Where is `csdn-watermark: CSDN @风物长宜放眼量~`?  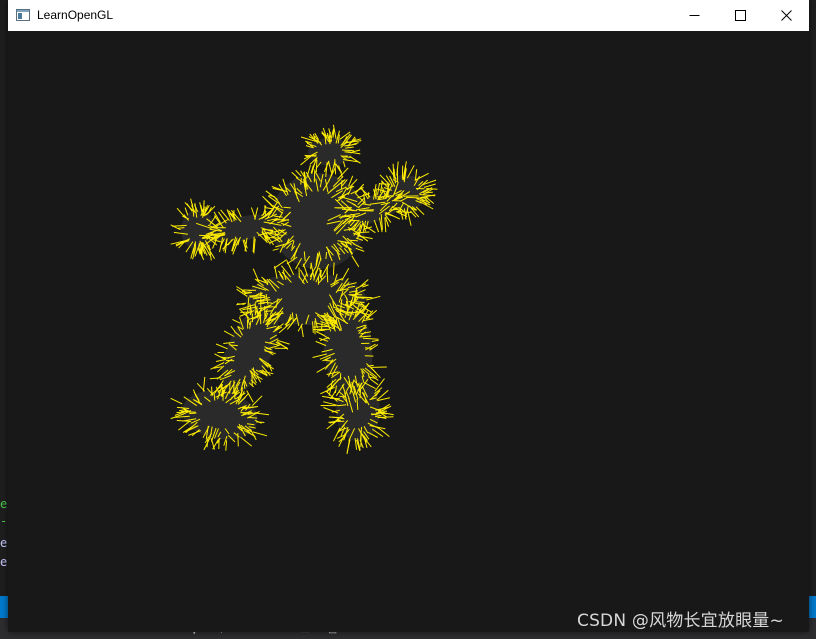
csdn-watermark: CSDN @风物长宜放眼量~ is located at coordinates (680, 621).